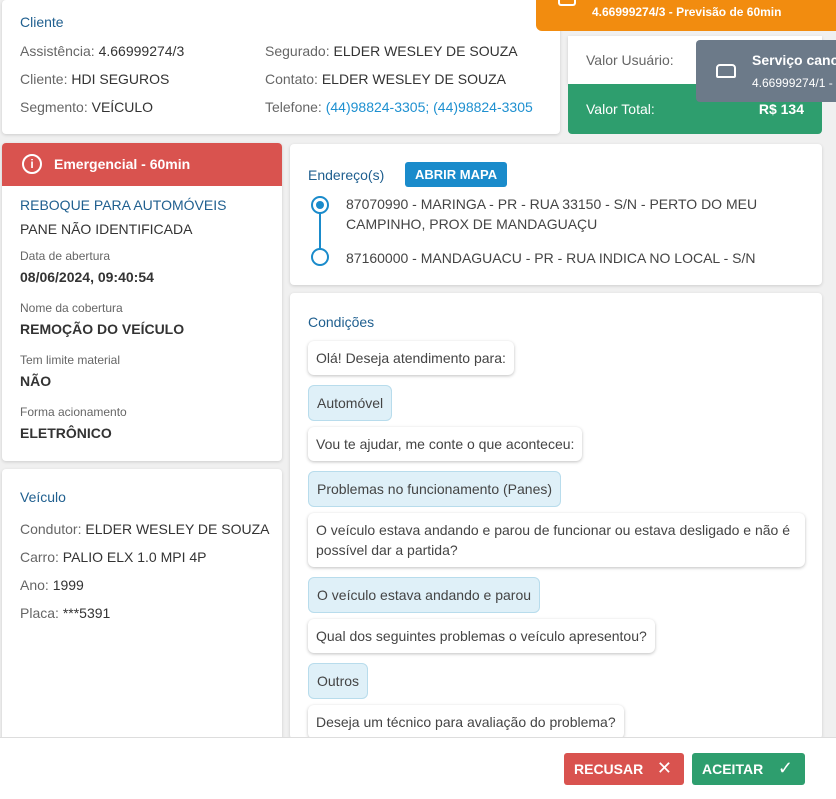 The image size is (836, 799). Describe the element at coordinates (320, 257) in the screenshot. I see `destination-marker-icon` at that location.